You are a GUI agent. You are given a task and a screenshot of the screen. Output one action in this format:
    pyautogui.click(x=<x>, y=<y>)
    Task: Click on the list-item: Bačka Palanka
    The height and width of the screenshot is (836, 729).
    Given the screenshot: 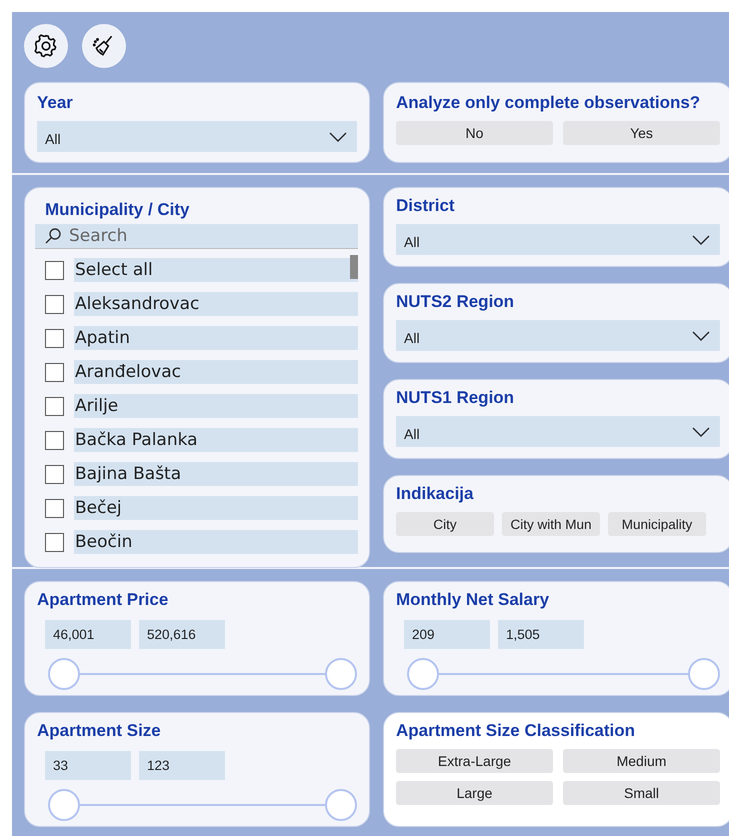 What is the action you would take?
    pyautogui.click(x=216, y=440)
    